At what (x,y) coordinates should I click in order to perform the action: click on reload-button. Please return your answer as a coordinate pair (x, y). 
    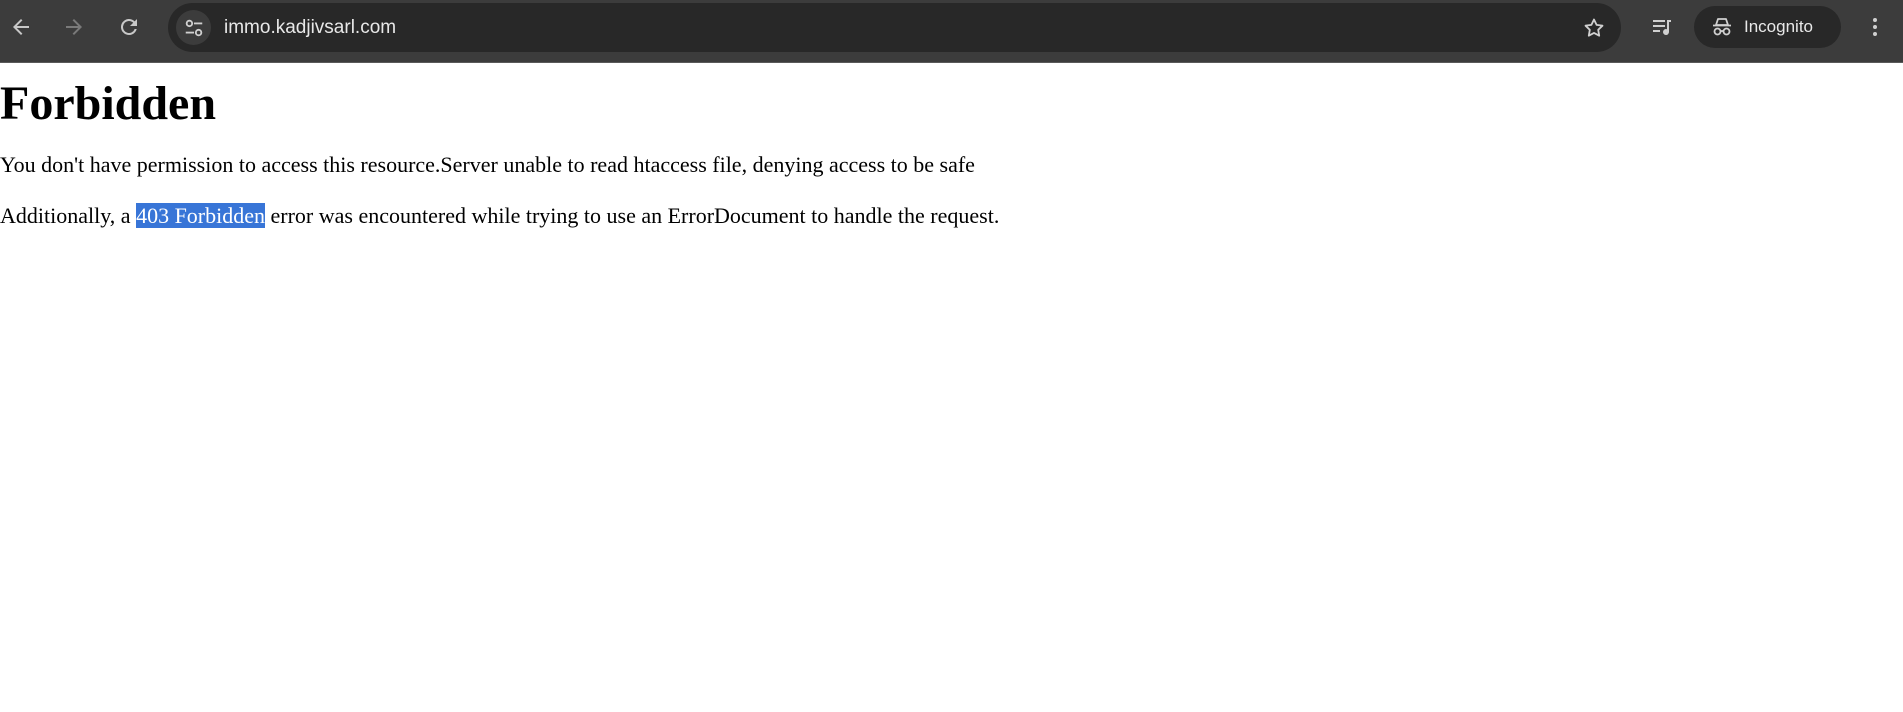
    Looking at the image, I should click on (129, 27).